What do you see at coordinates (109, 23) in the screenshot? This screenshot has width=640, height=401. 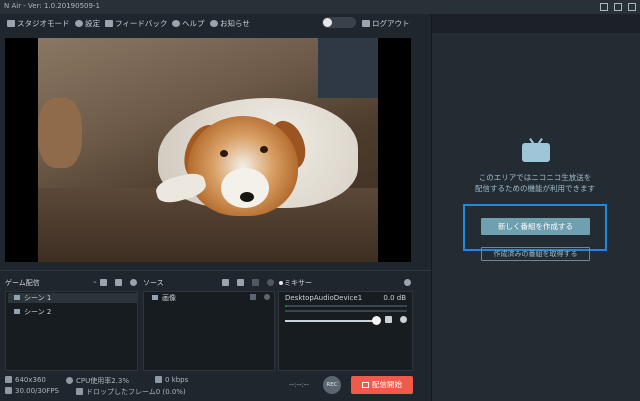 I see `feedback-icon` at bounding box center [109, 23].